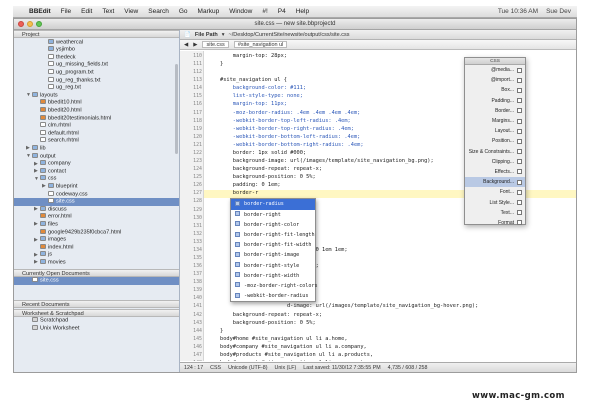 This screenshot has width=590, height=411. I want to click on sidebar-item-search-rhtml: search.rhtml, so click(96, 141).